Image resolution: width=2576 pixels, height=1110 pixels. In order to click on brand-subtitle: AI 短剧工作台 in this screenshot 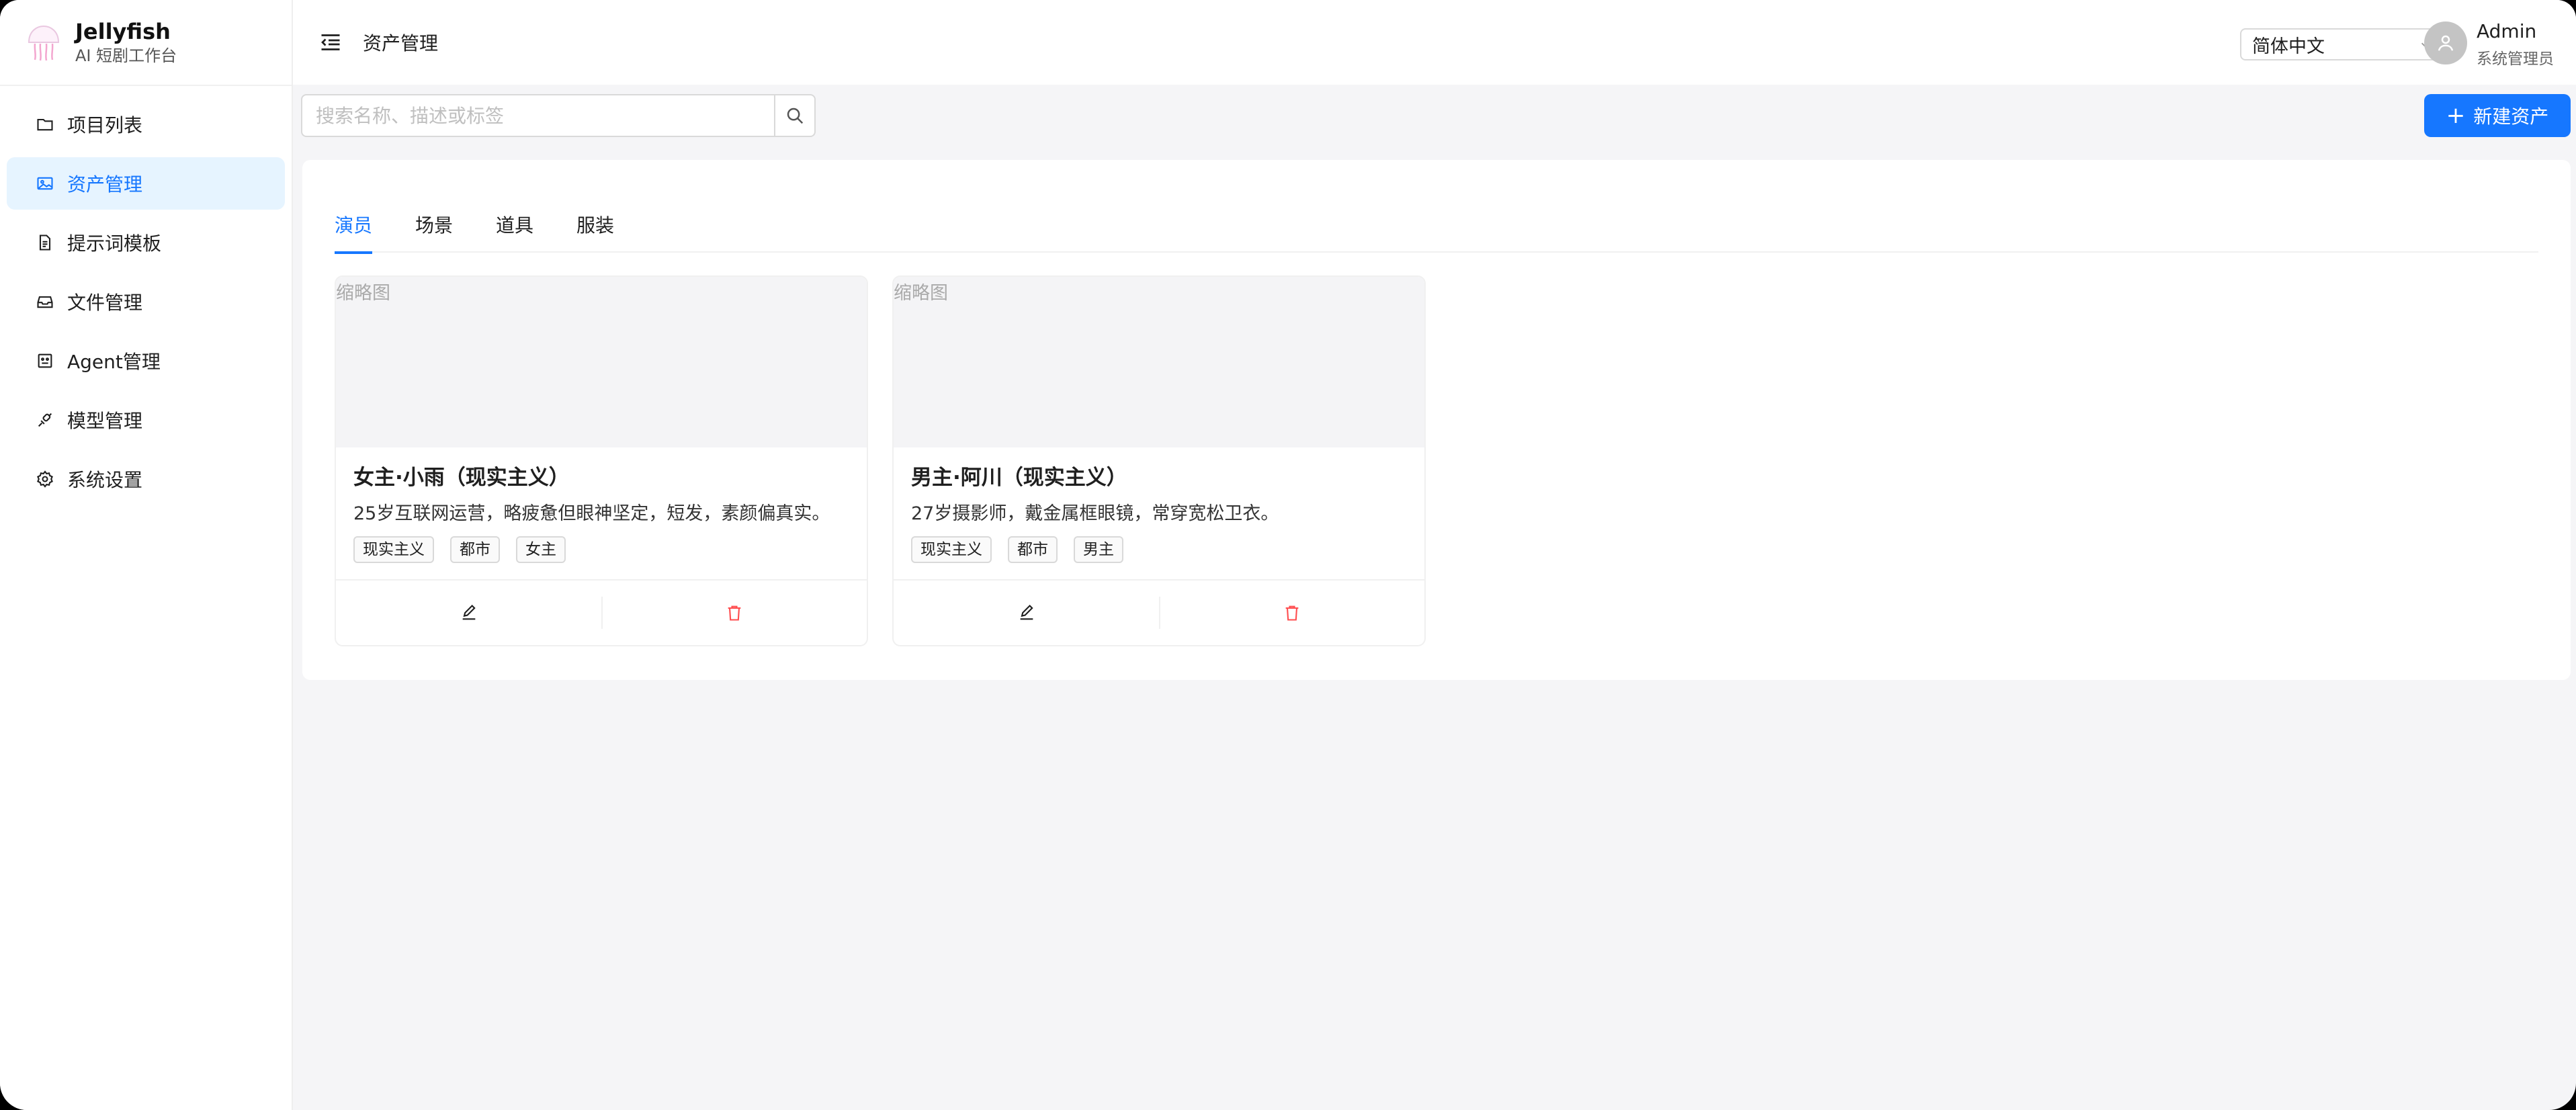, I will do `click(126, 55)`.